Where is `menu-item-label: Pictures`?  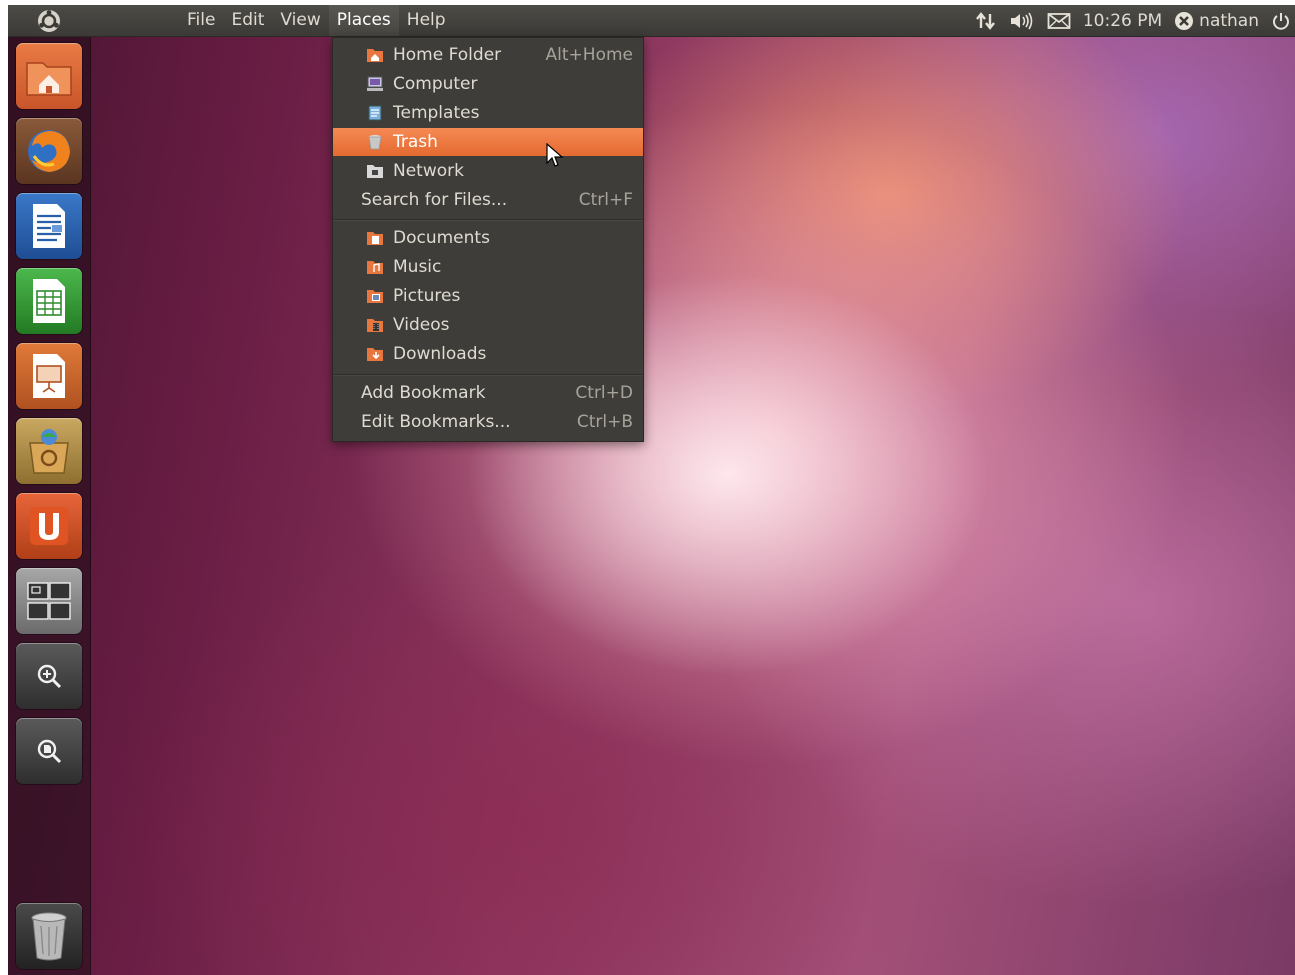 menu-item-label: Pictures is located at coordinates (427, 296).